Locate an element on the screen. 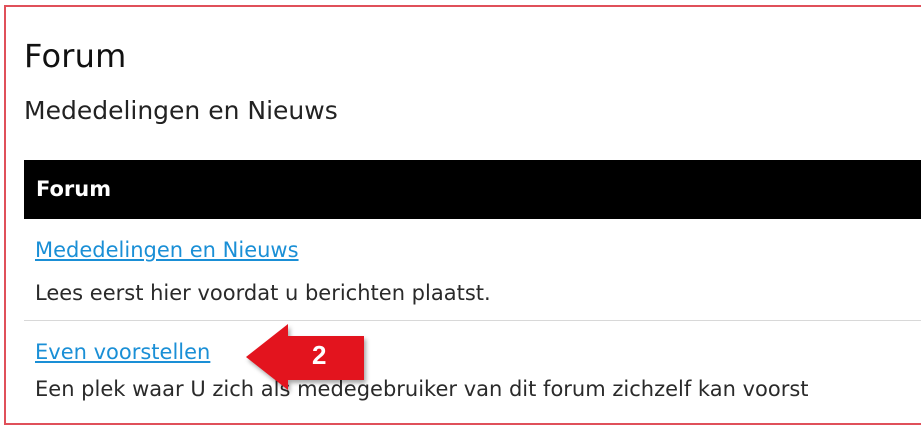 The height and width of the screenshot is (425, 921). forum-link-even-voorstellen: Even voorstellen is located at coordinates (122, 352).